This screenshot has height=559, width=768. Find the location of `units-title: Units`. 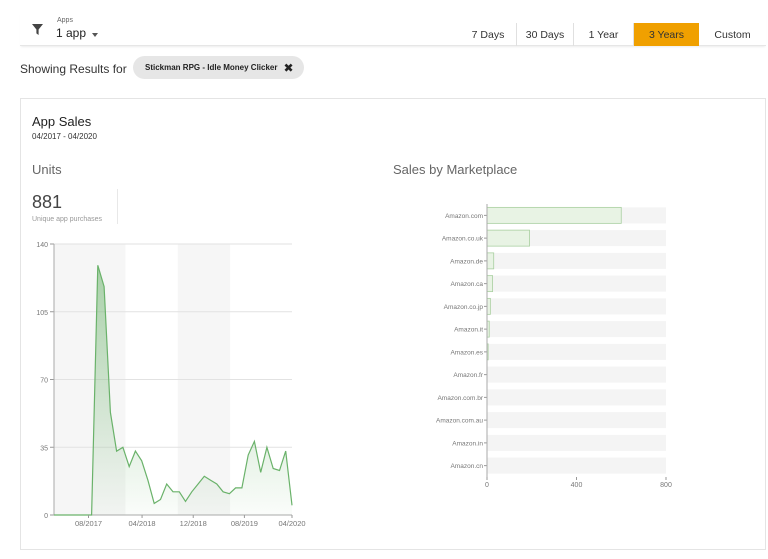

units-title: Units is located at coordinates (47, 169).